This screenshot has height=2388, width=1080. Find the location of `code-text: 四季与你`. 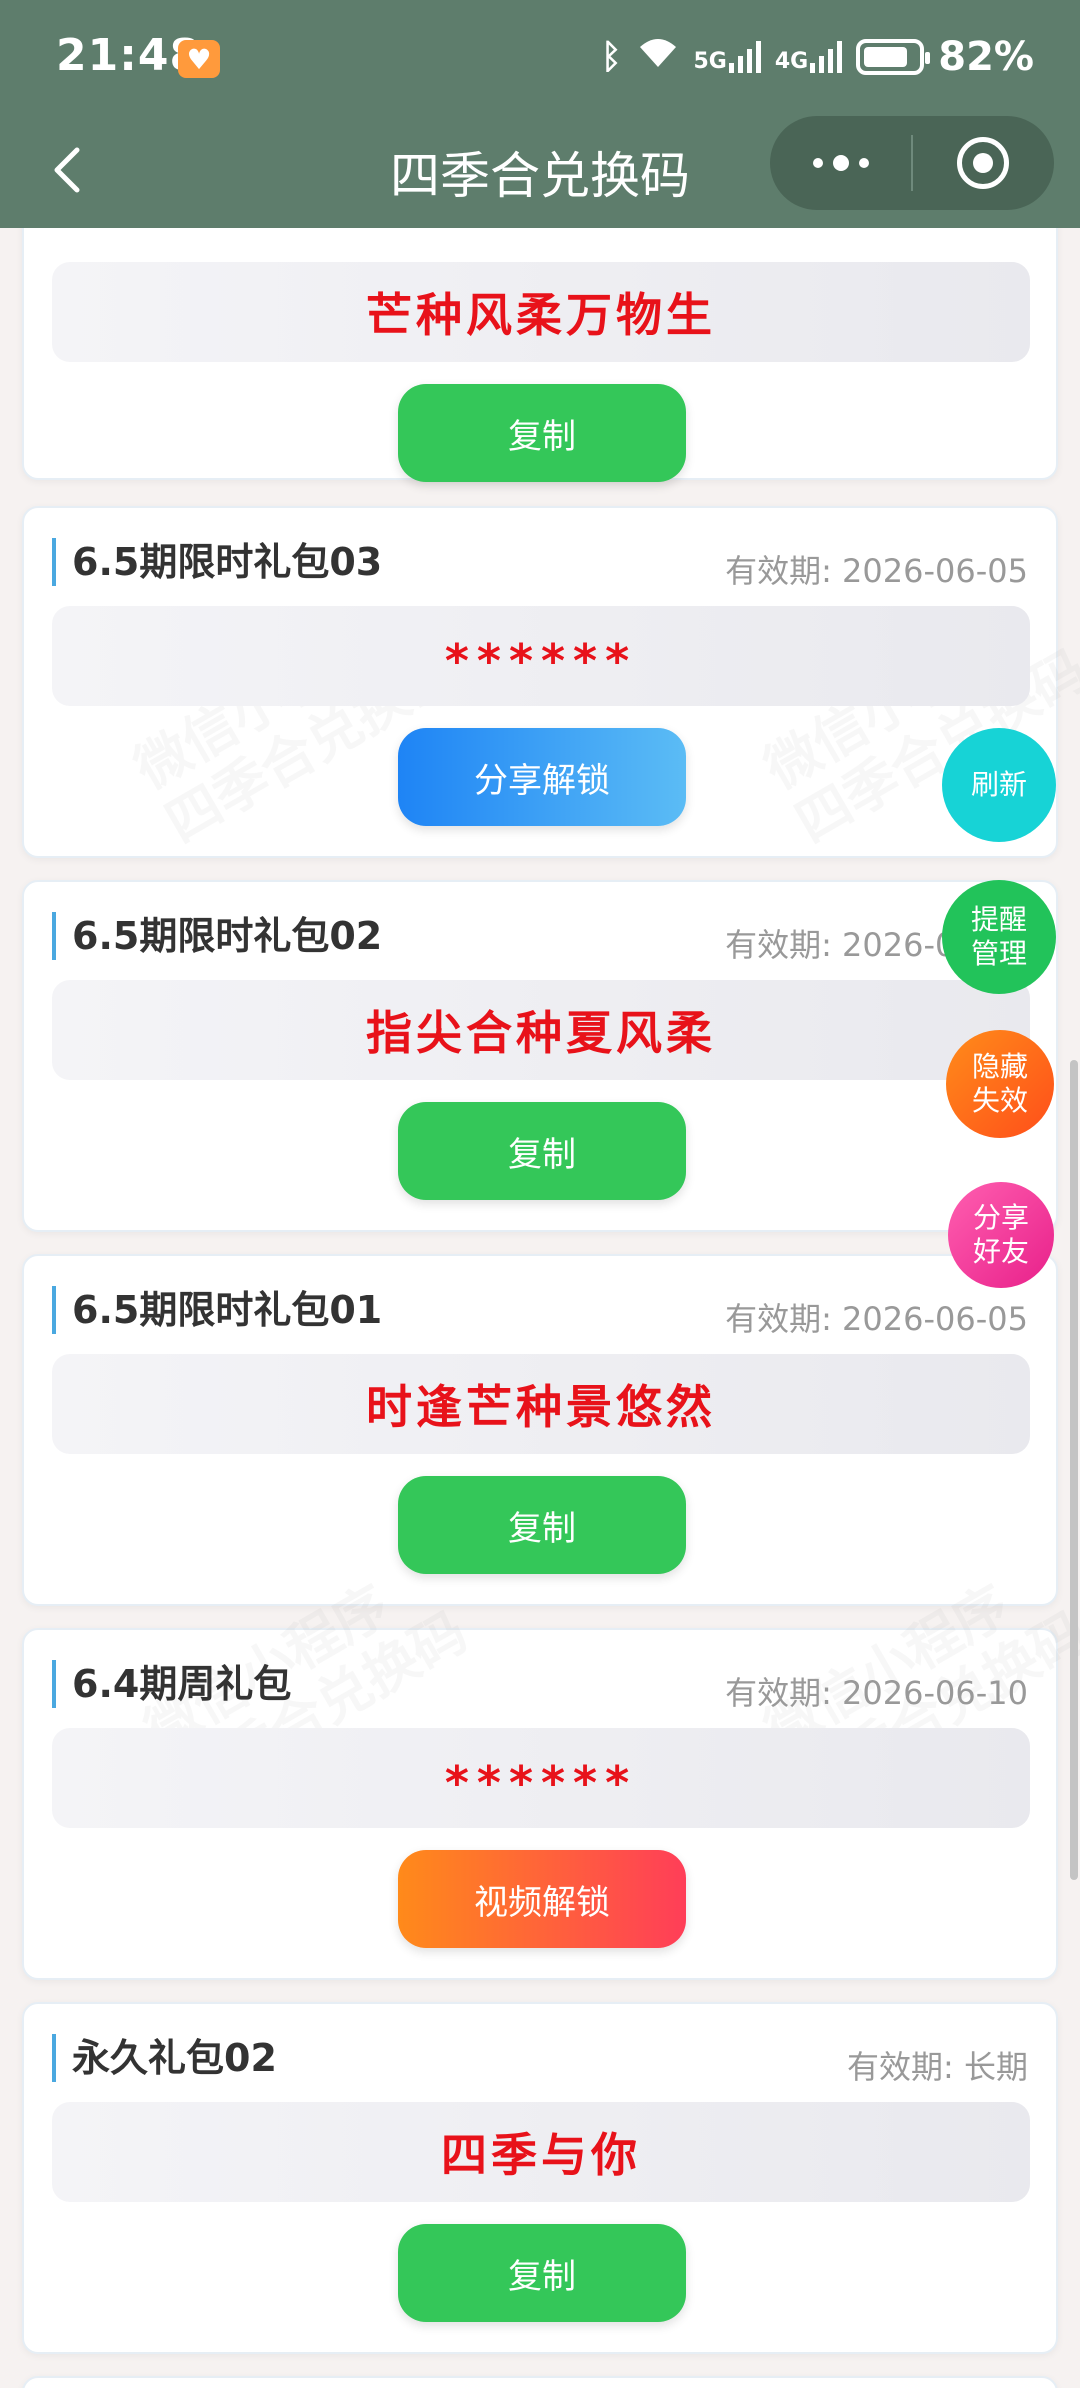

code-text: 四季与你 is located at coordinates (541, 2152).